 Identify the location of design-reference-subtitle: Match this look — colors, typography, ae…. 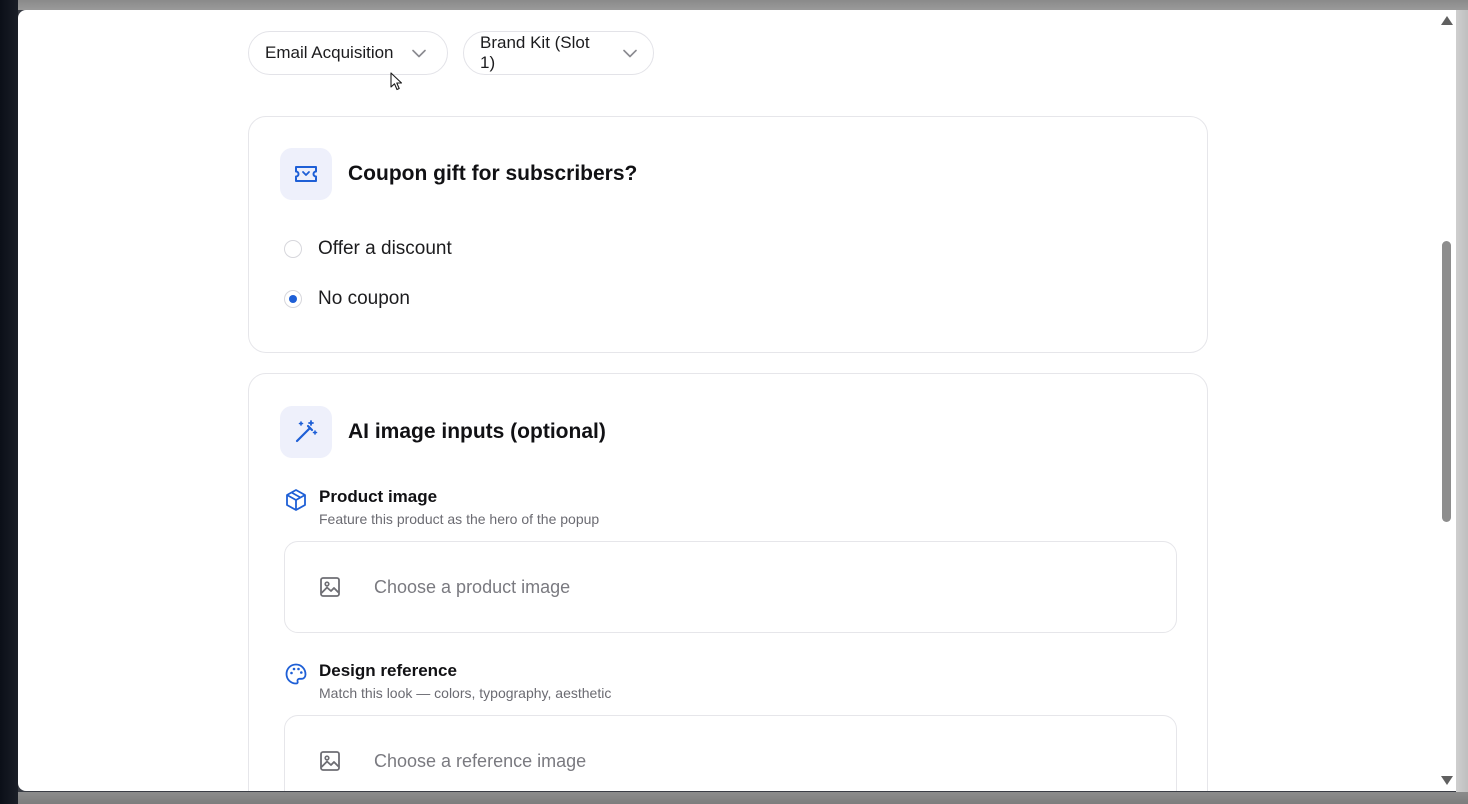
(465, 693).